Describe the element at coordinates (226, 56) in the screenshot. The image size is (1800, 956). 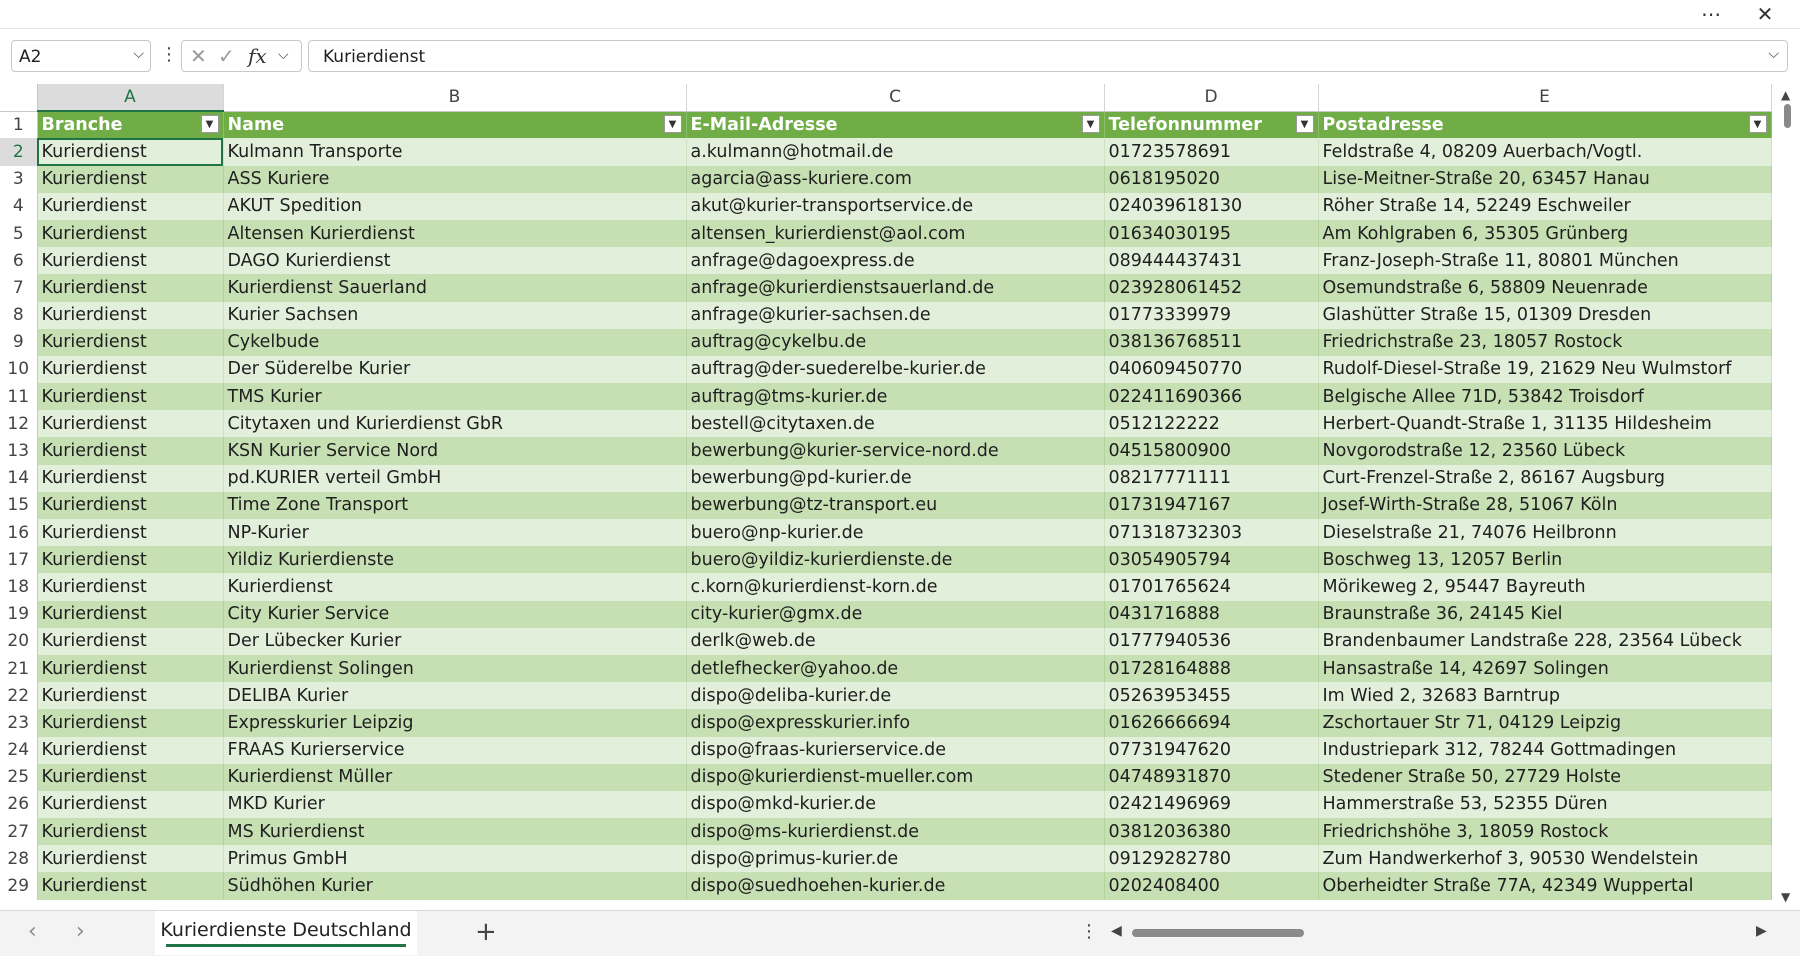
I see `confirm-icon: ✓` at that location.